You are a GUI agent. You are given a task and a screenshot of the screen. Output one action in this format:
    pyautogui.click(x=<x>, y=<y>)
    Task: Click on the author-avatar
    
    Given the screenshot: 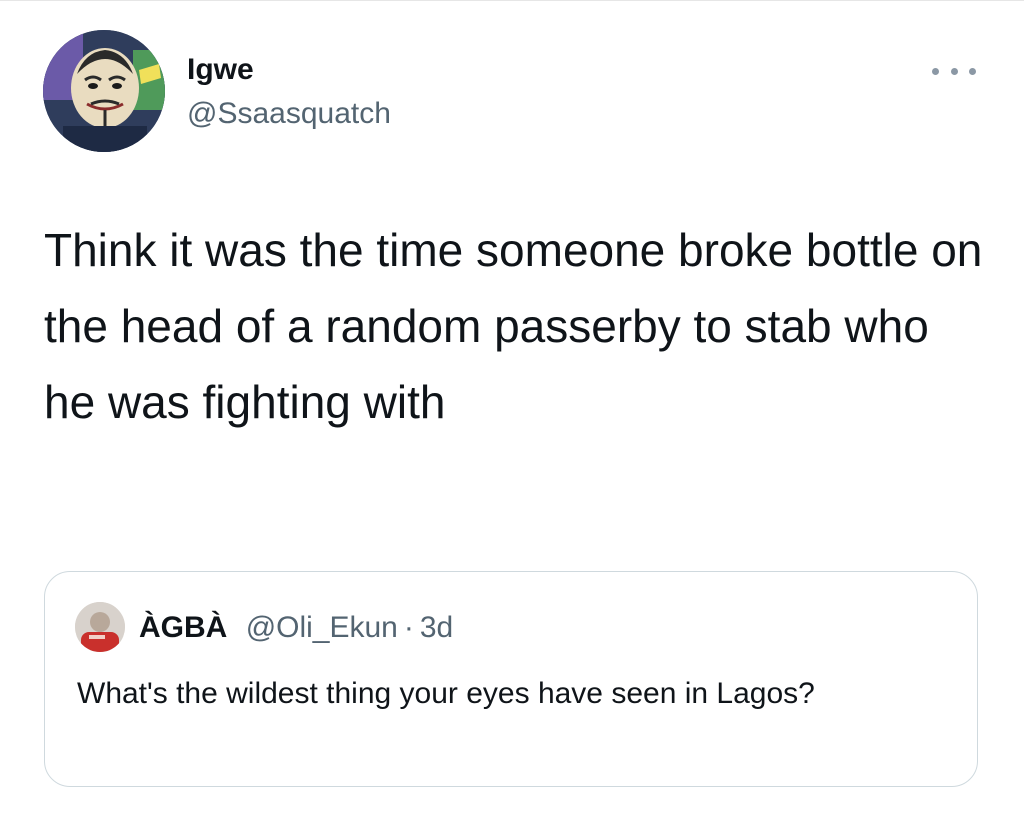 What is the action you would take?
    pyautogui.click(x=104, y=91)
    